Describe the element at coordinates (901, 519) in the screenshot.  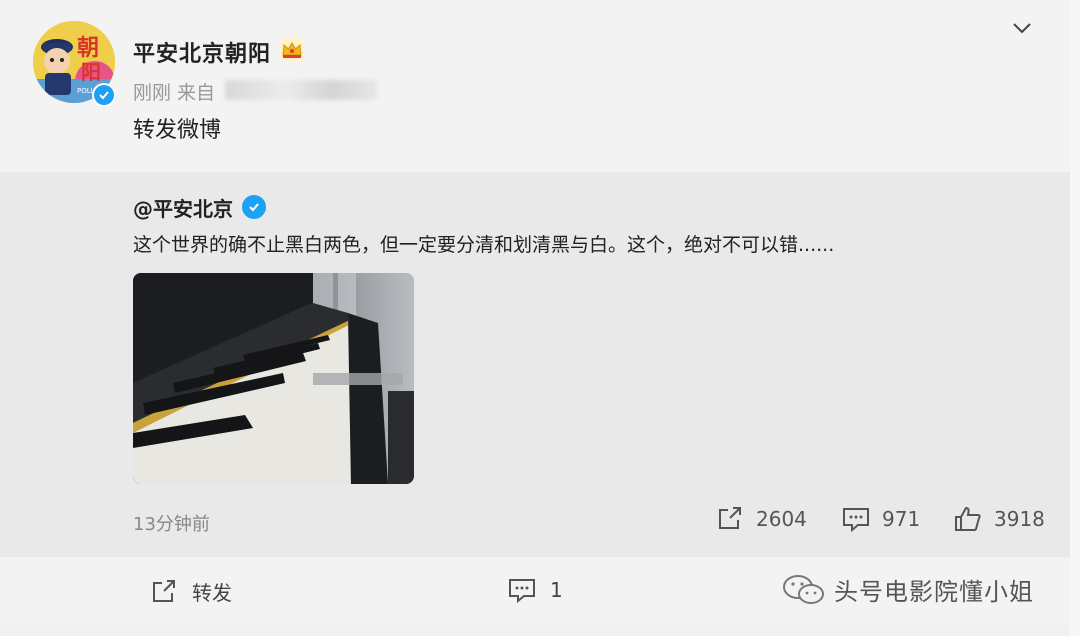
I see `comment-count: 971` at that location.